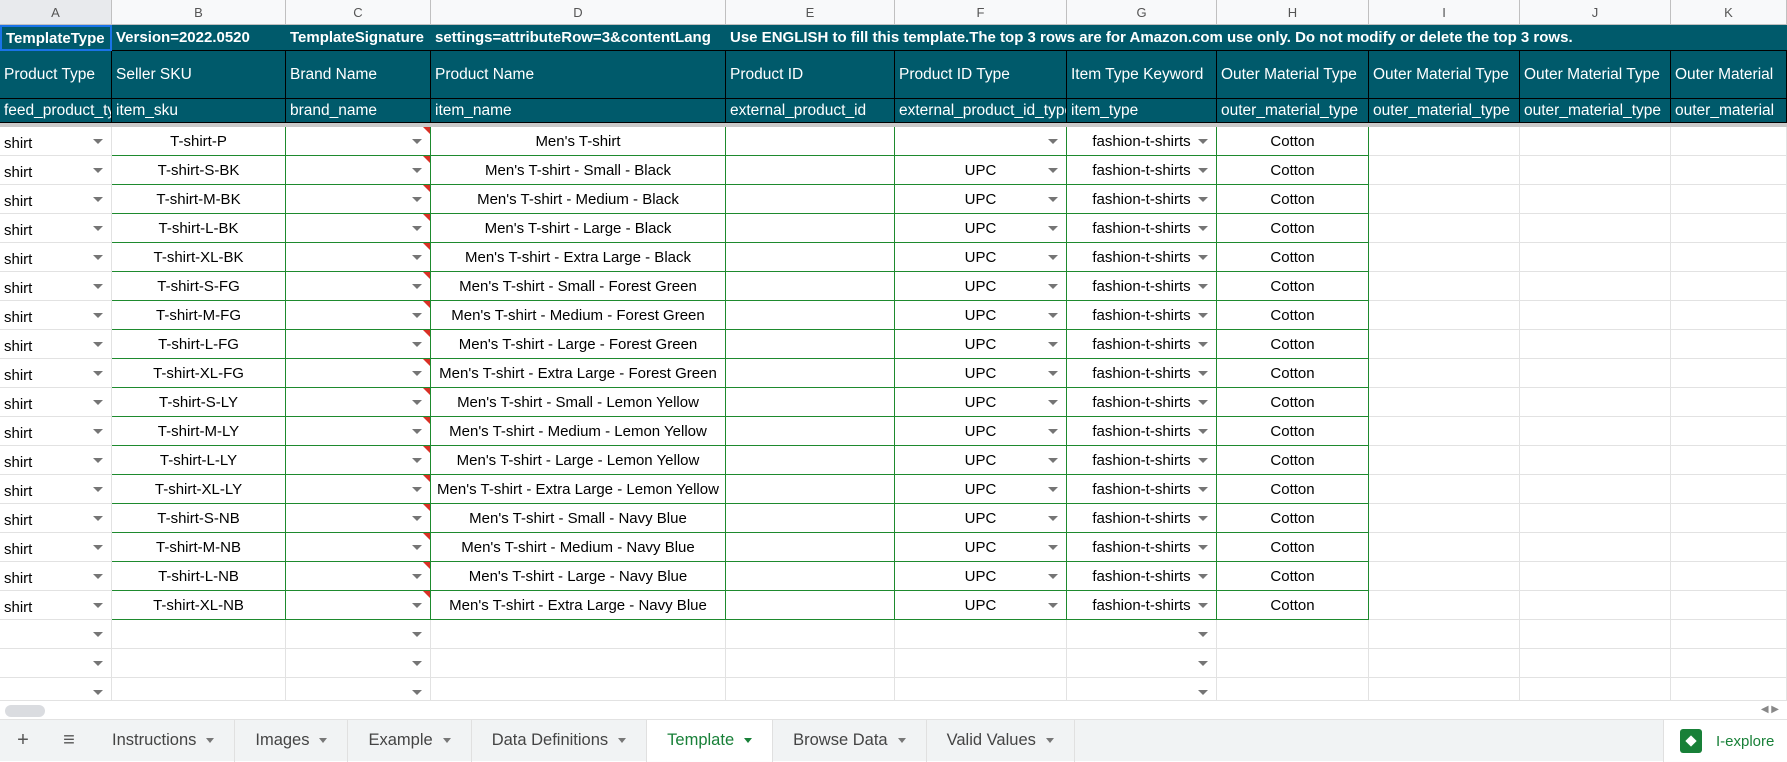  Describe the element at coordinates (578, 605) in the screenshot. I see `cell-product-name: Men's T-shirt - Extra Large - Navy Blue` at that location.